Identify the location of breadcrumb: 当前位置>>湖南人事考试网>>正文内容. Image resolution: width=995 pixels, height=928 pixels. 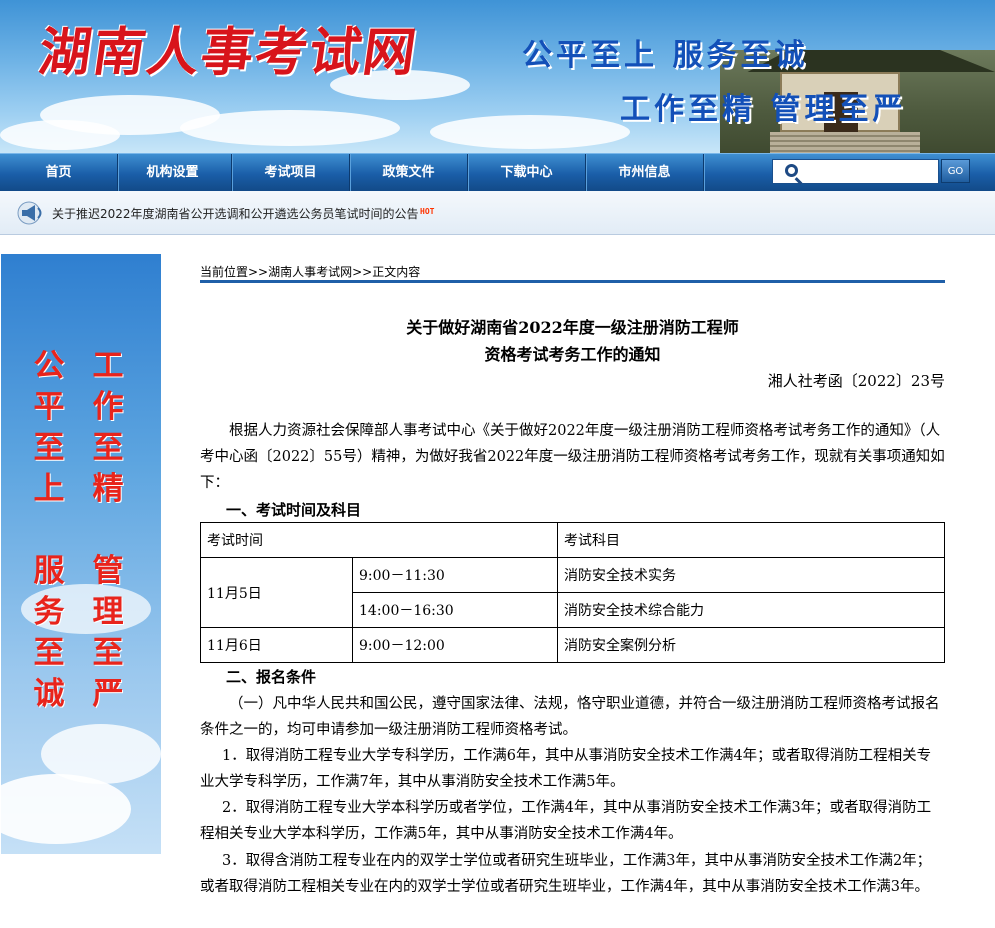
(310, 271).